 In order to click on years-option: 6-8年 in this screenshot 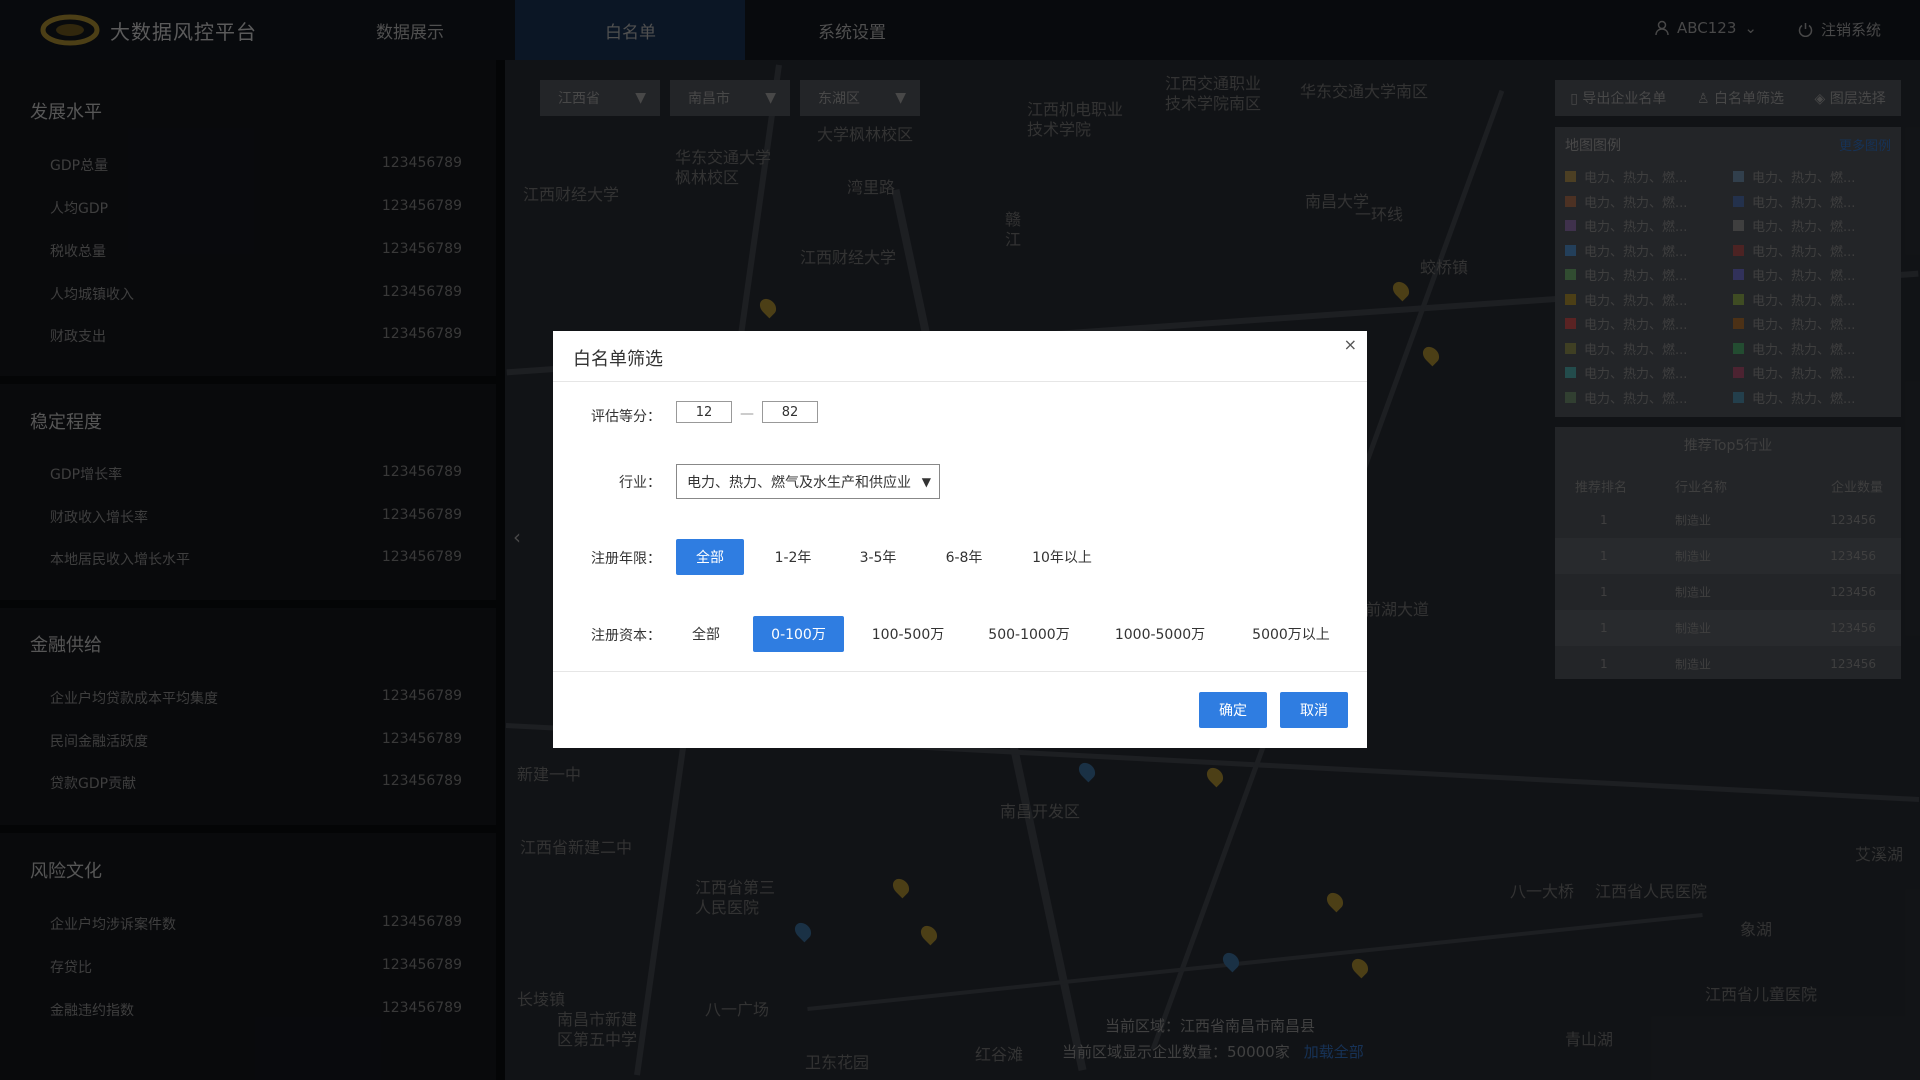, I will do `click(964, 557)`.